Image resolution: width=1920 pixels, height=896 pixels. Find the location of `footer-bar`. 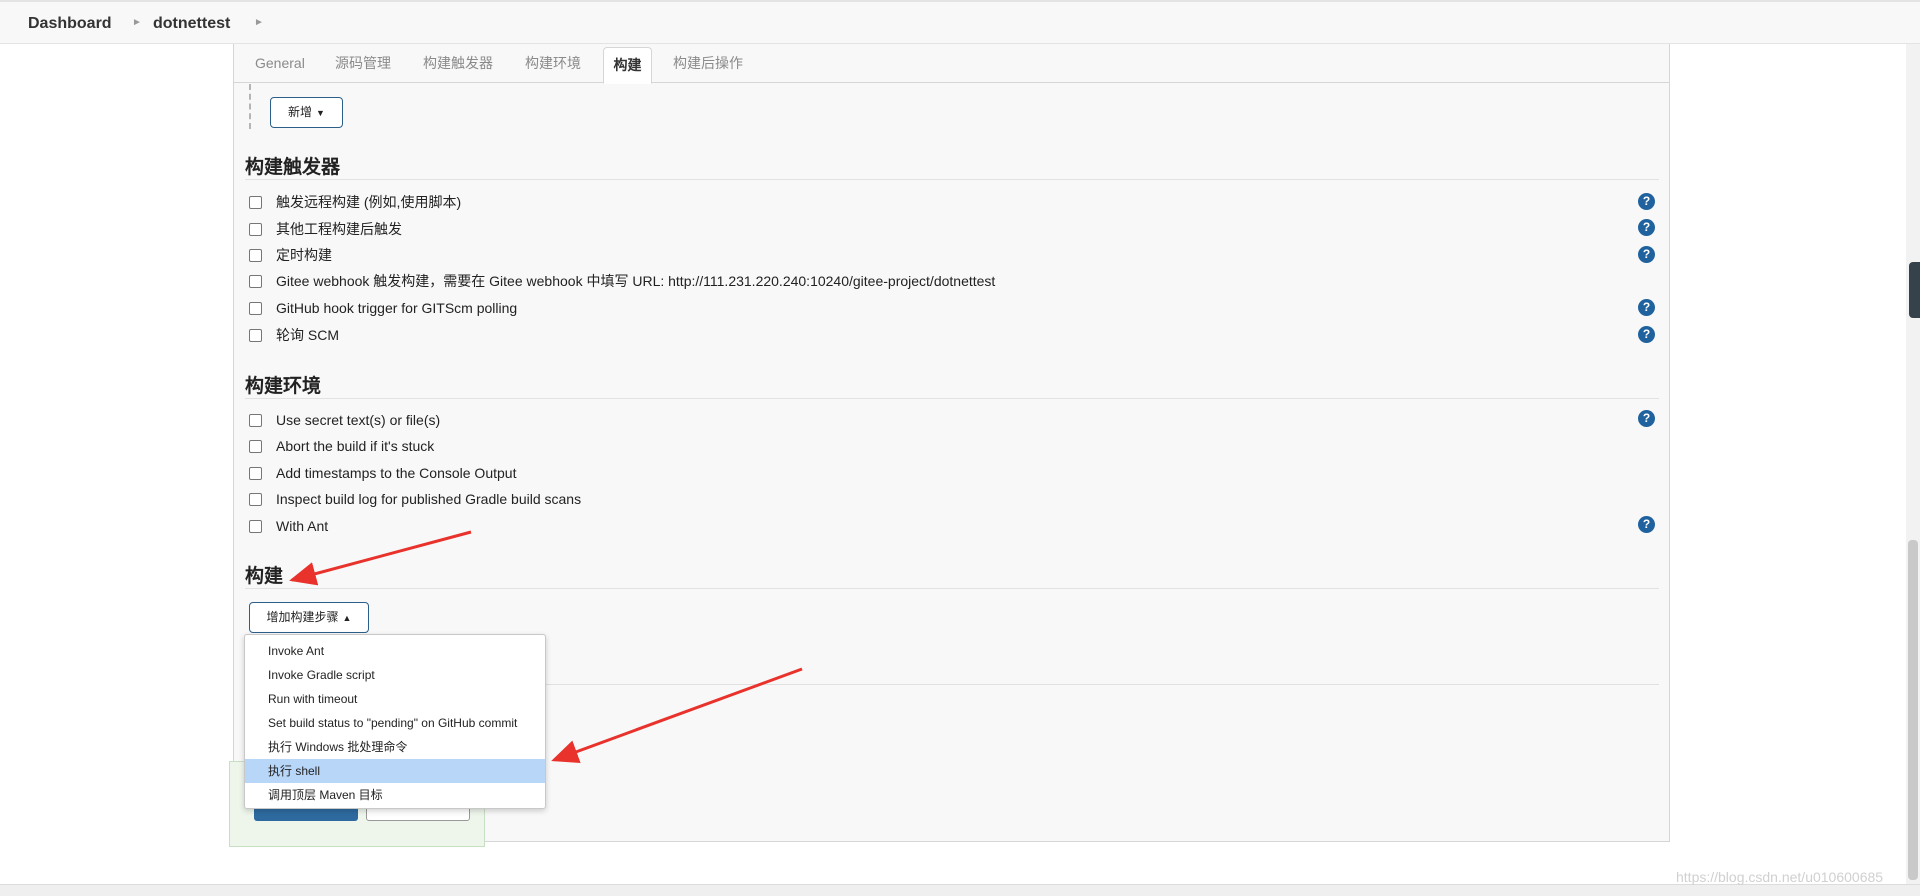

footer-bar is located at coordinates (960, 890).